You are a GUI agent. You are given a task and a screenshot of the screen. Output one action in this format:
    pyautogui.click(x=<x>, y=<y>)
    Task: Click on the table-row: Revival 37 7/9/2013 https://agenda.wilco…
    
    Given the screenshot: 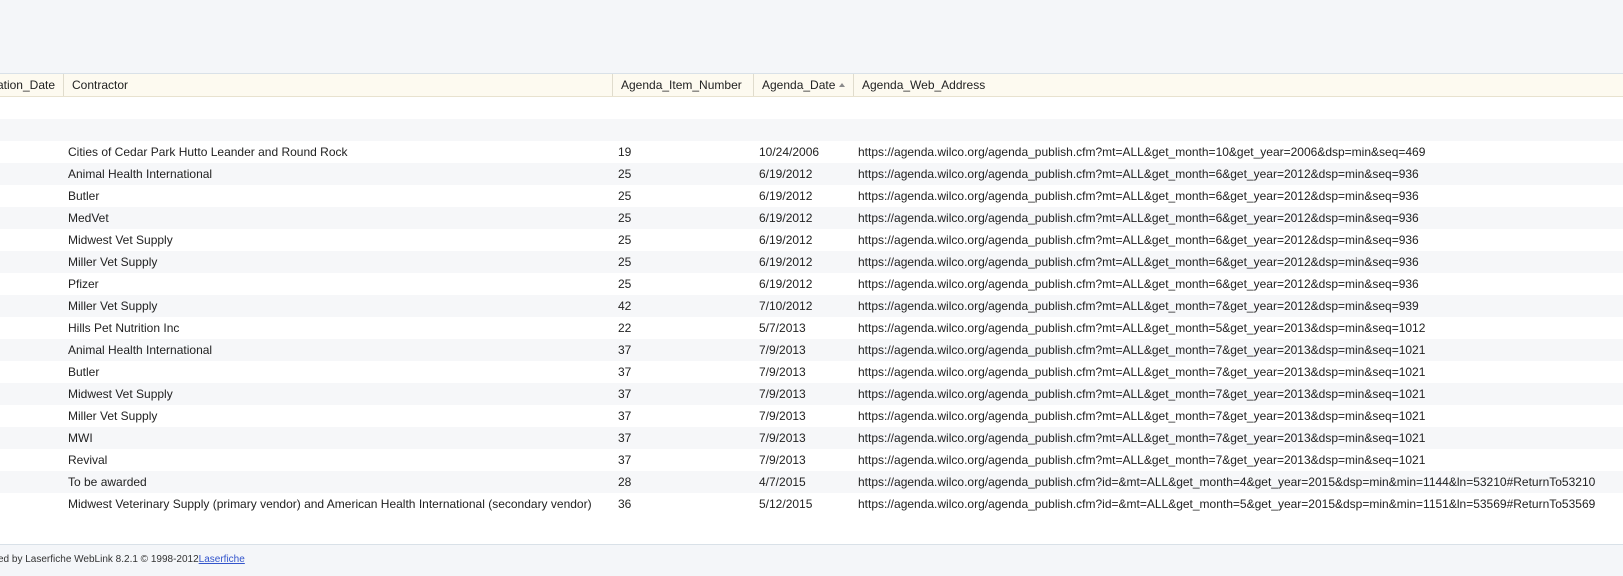 What is the action you would take?
    pyautogui.click(x=811, y=460)
    